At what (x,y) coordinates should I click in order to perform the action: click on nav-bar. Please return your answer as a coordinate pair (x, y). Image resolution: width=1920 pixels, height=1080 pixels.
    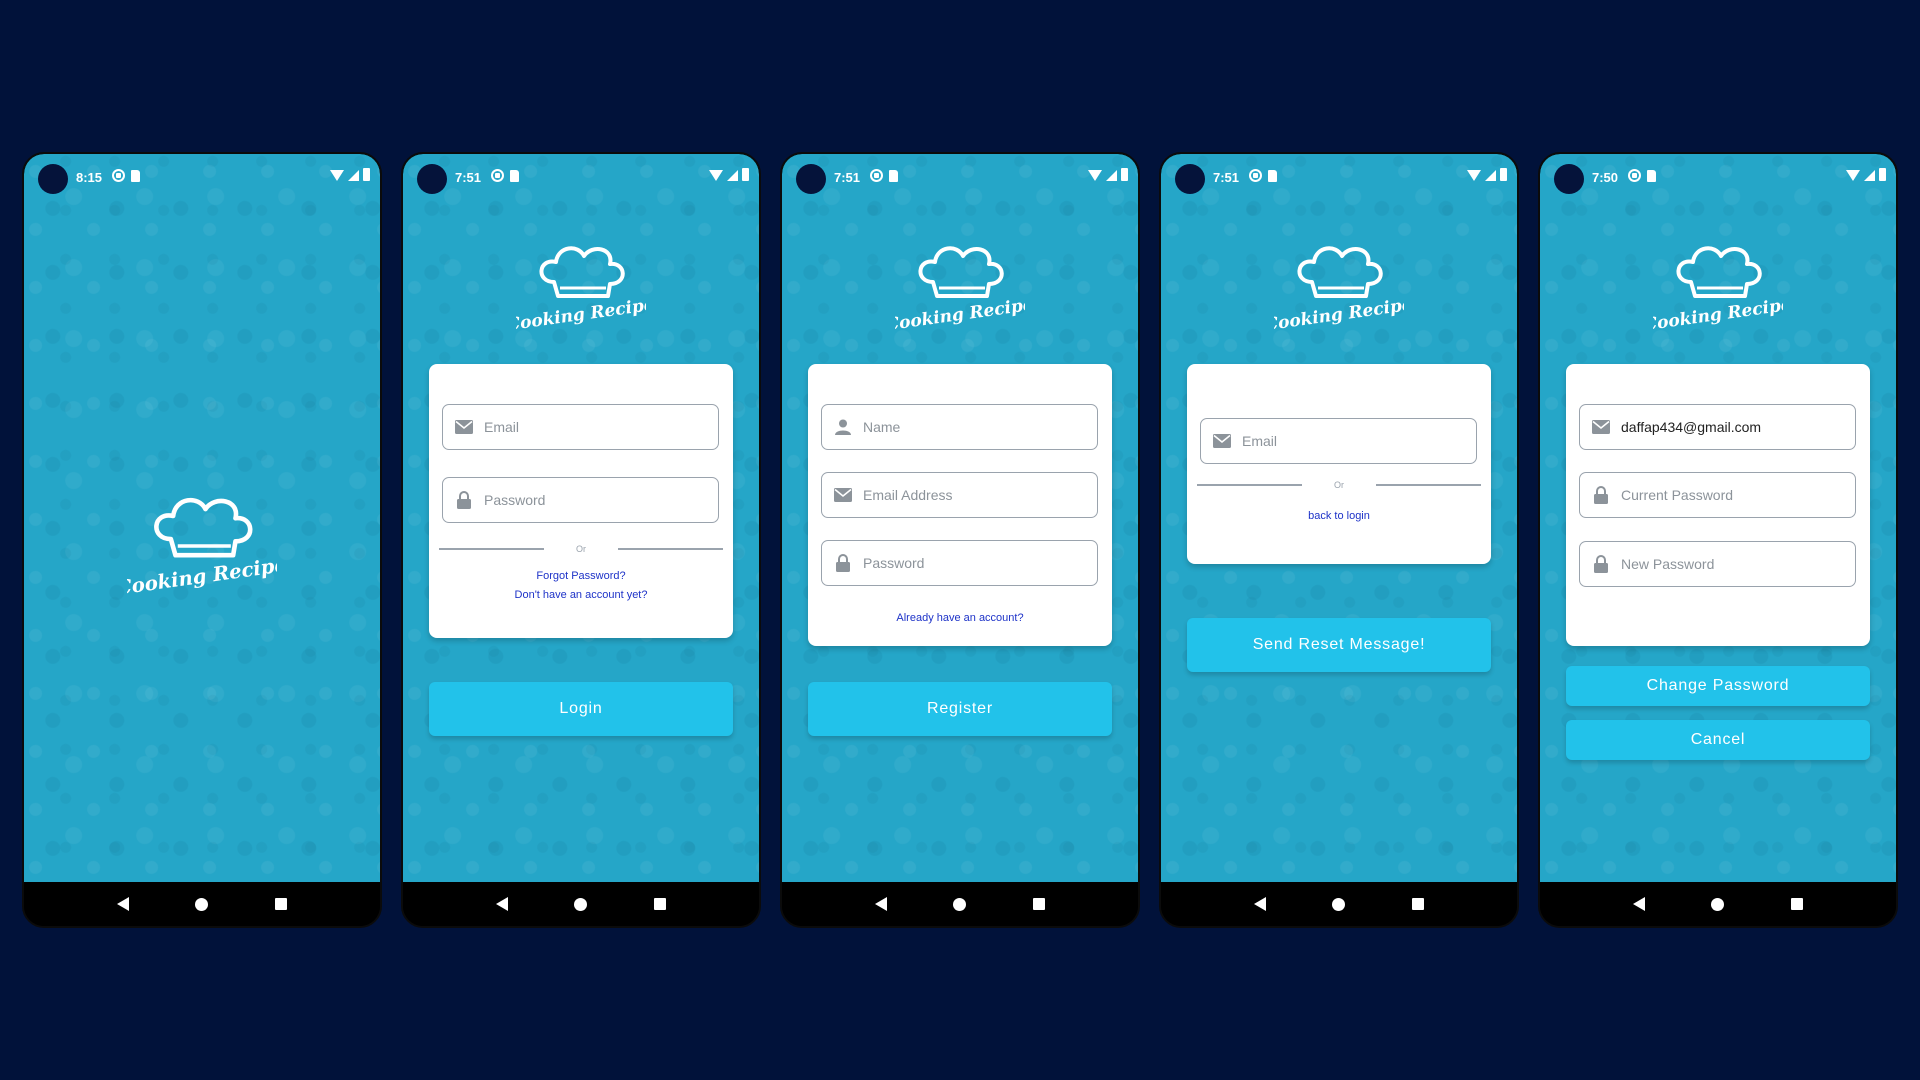
    Looking at the image, I should click on (202, 904).